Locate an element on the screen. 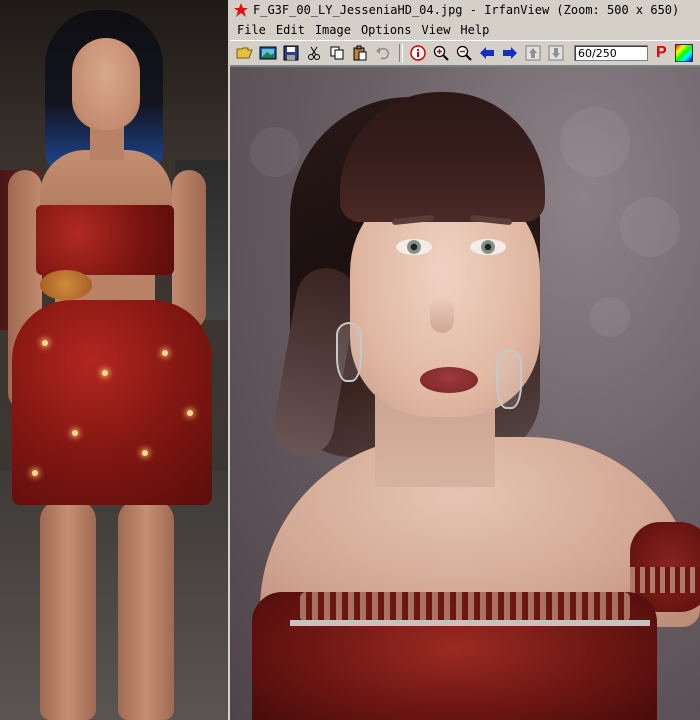  portrait-right-earring is located at coordinates (509, 379).